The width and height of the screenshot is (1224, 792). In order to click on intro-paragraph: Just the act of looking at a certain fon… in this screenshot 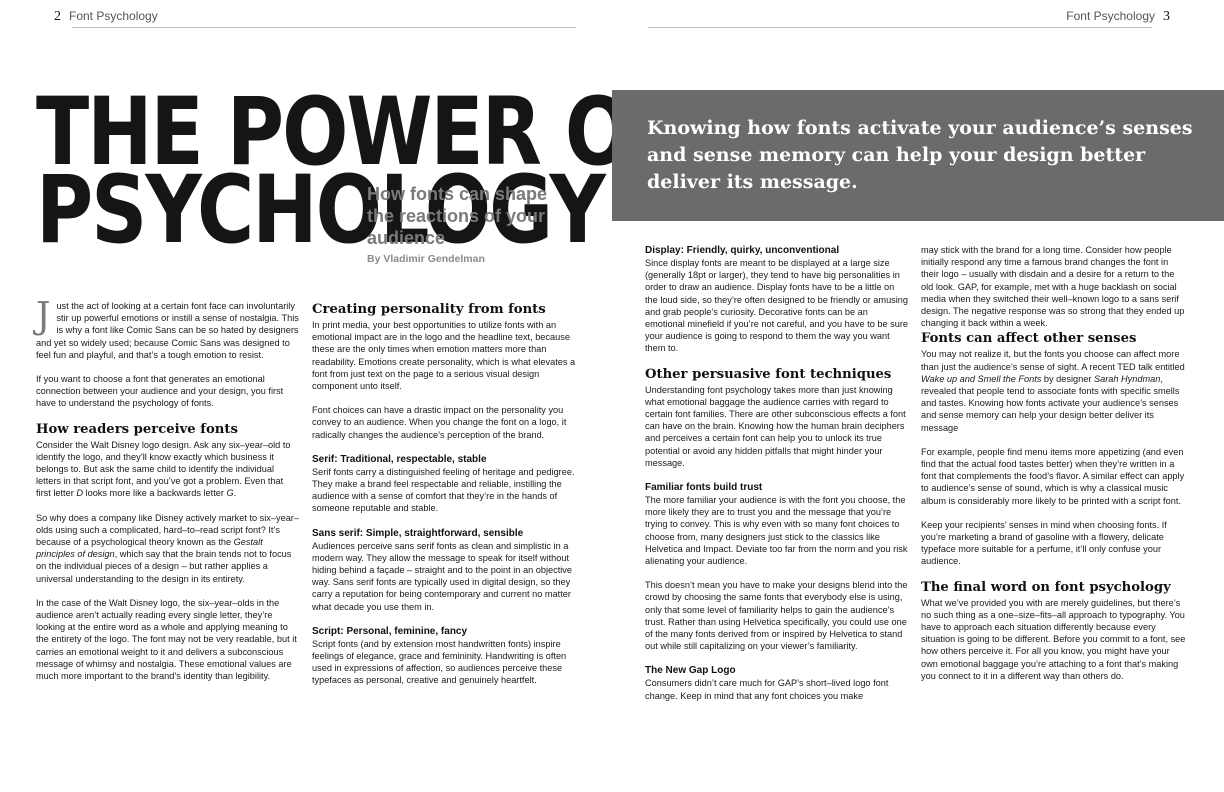, I will do `click(167, 328)`.